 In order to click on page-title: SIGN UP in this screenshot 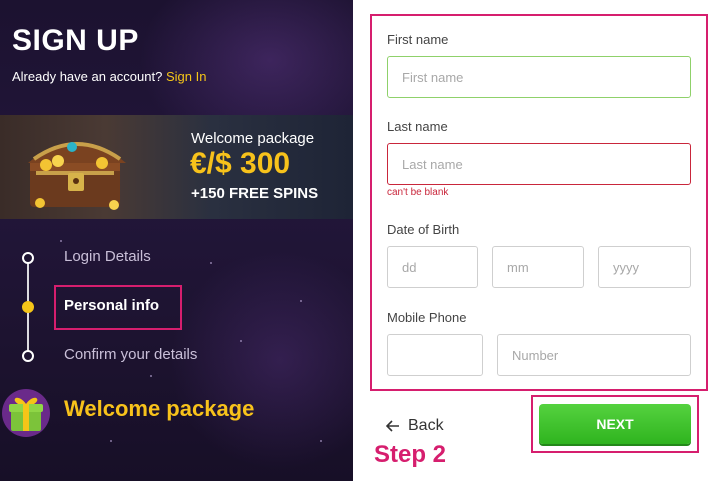, I will do `click(75, 40)`.